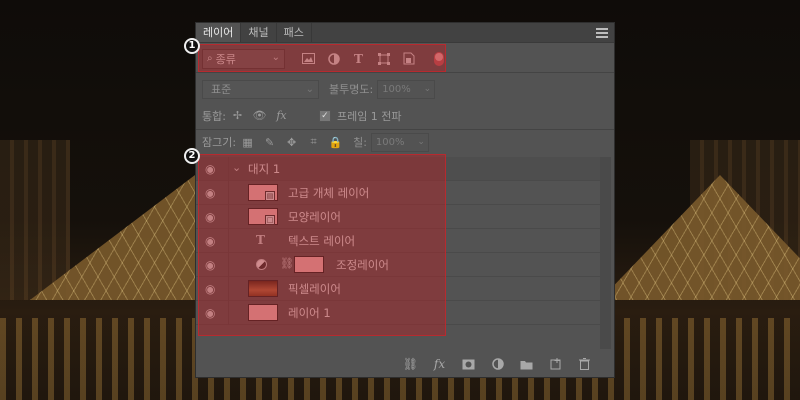 The image size is (800, 400). I want to click on lock-icons: ▦ ✎ ✥ ⌗ 🔒, so click(291, 142).